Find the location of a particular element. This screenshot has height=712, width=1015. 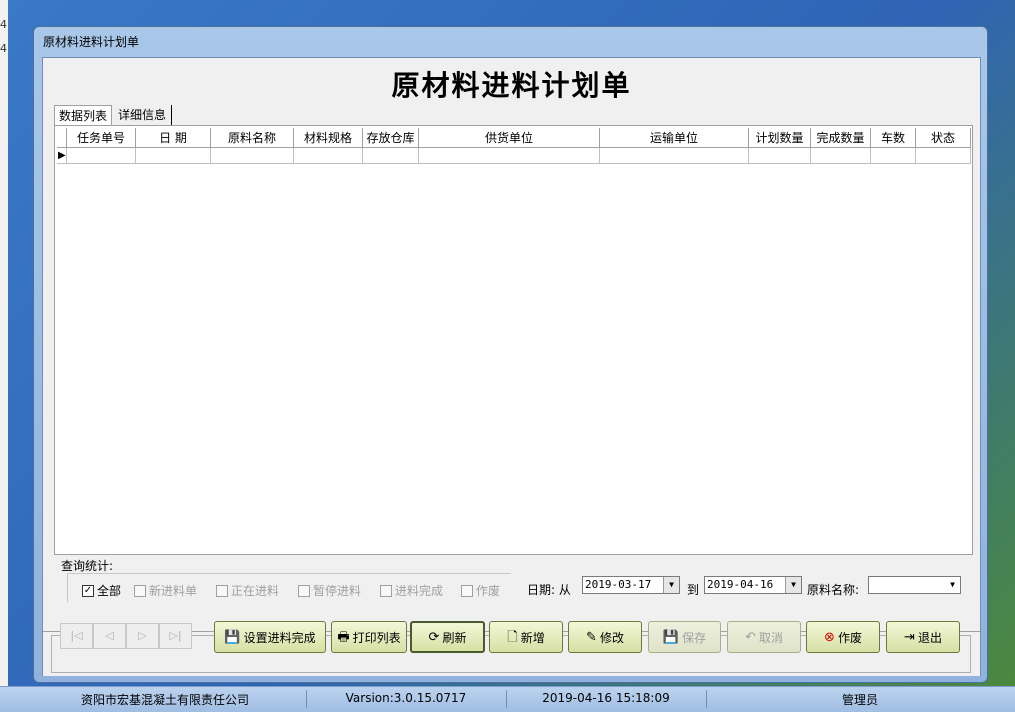

button-label: 新增 is located at coordinates (532, 637).